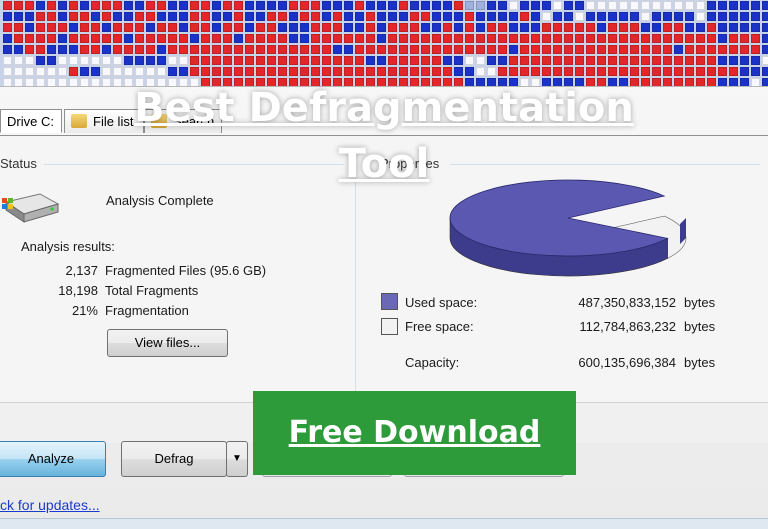  What do you see at coordinates (68, 246) in the screenshot?
I see `analysis-results-heading: Analysis results:` at bounding box center [68, 246].